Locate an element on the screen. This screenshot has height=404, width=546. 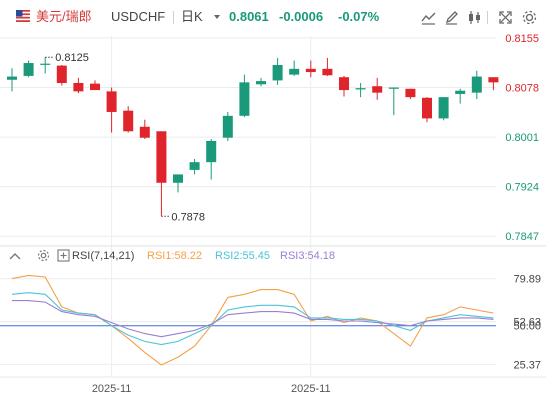
rsi-axis: 79.8952.6350.0025.37 is located at coordinates (527, 323).